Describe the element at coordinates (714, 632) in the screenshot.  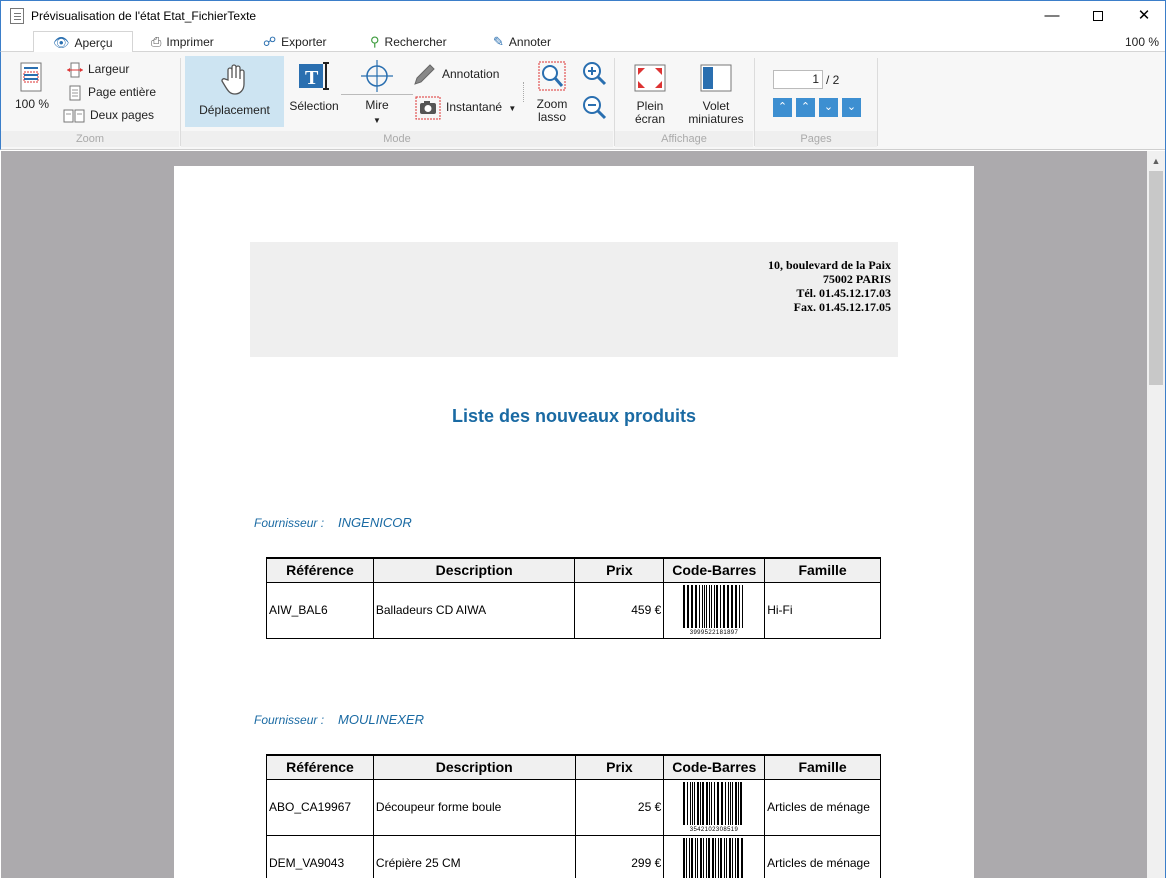
I see `barcode-number: 3999522181897` at that location.